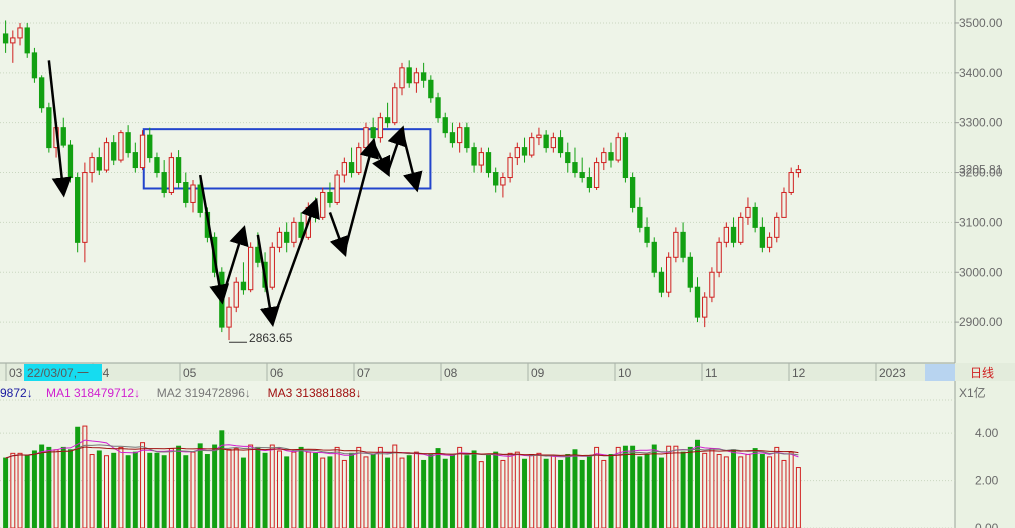 Image resolution: width=1015 pixels, height=528 pixels. I want to click on scroll-thumb, so click(940, 372).